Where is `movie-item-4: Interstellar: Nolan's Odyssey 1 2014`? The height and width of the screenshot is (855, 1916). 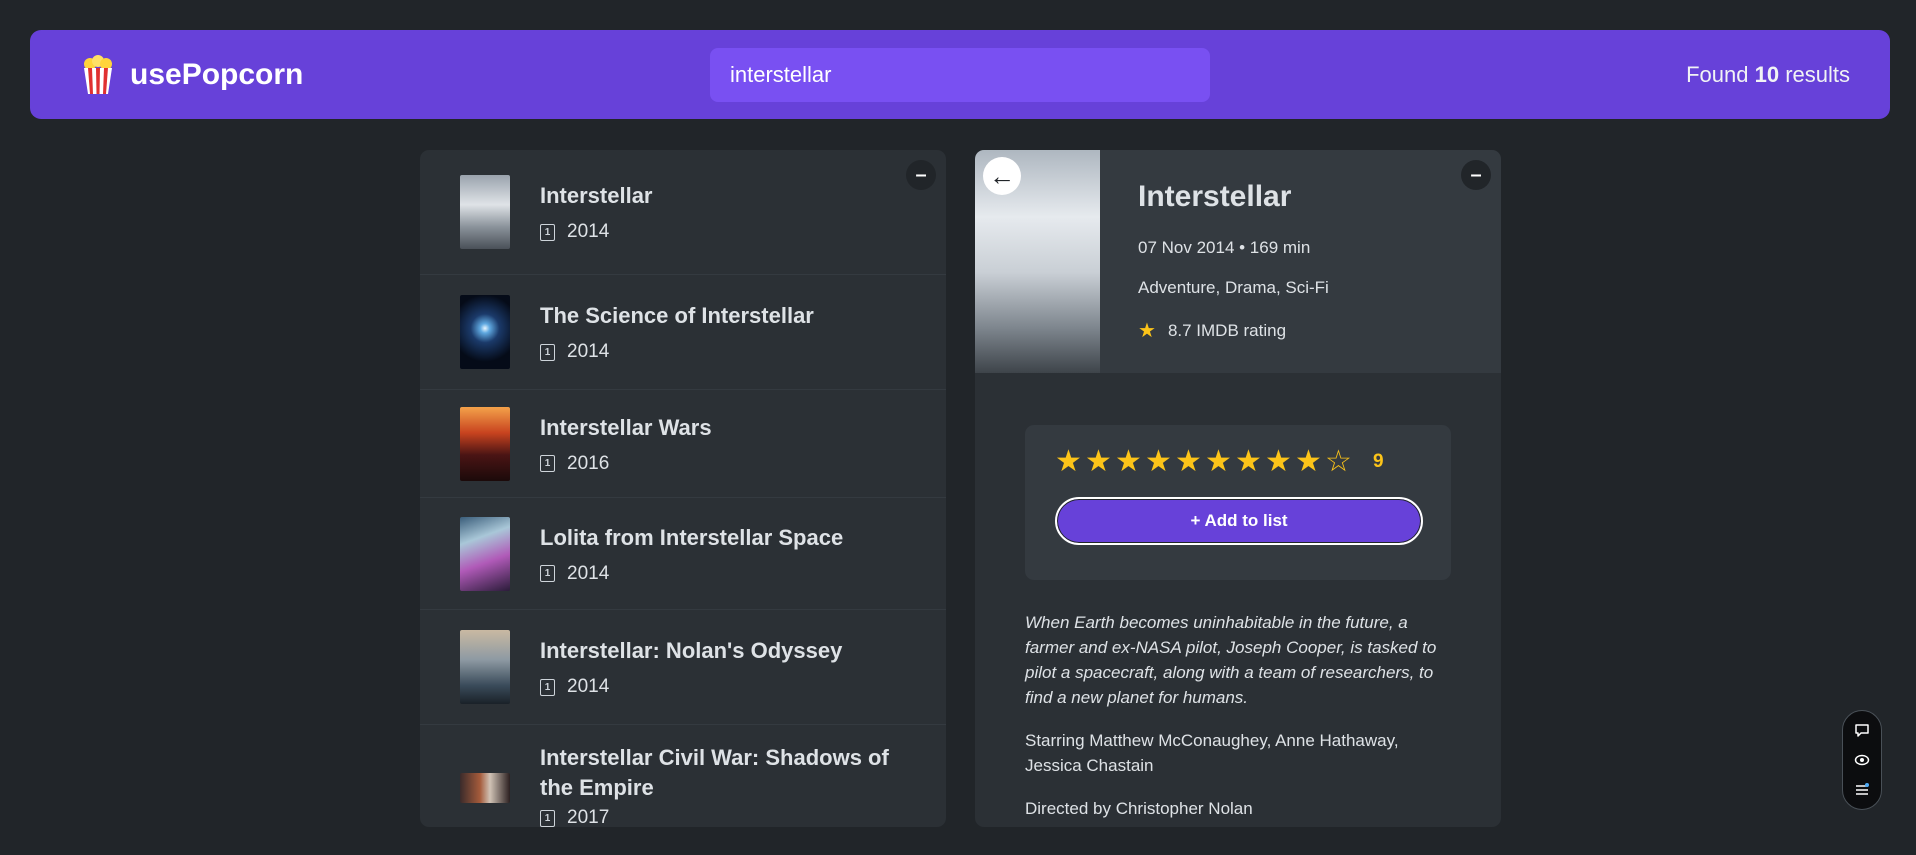
movie-item-4: Interstellar: Nolan's Odyssey 1 2014 is located at coordinates (683, 667).